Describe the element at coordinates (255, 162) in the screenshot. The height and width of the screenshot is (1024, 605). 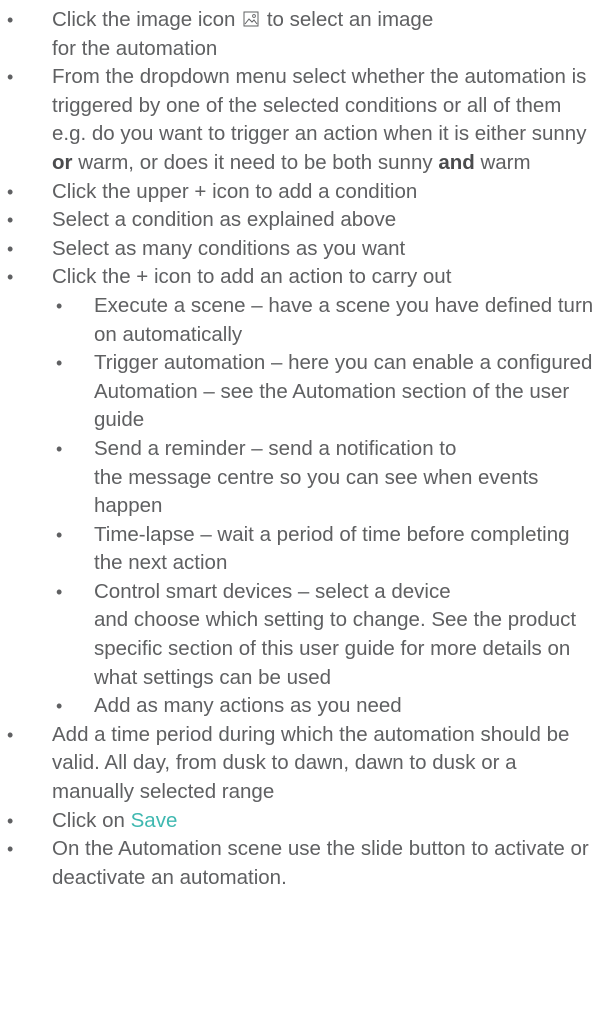
I see `step-text-part: warm, or does it need to be both sunny` at that location.